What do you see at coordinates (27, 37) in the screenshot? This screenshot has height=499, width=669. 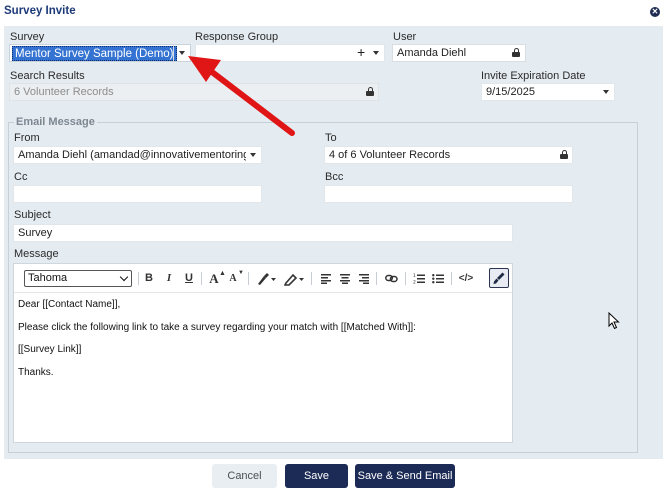 I see `survey-label: Survey` at bounding box center [27, 37].